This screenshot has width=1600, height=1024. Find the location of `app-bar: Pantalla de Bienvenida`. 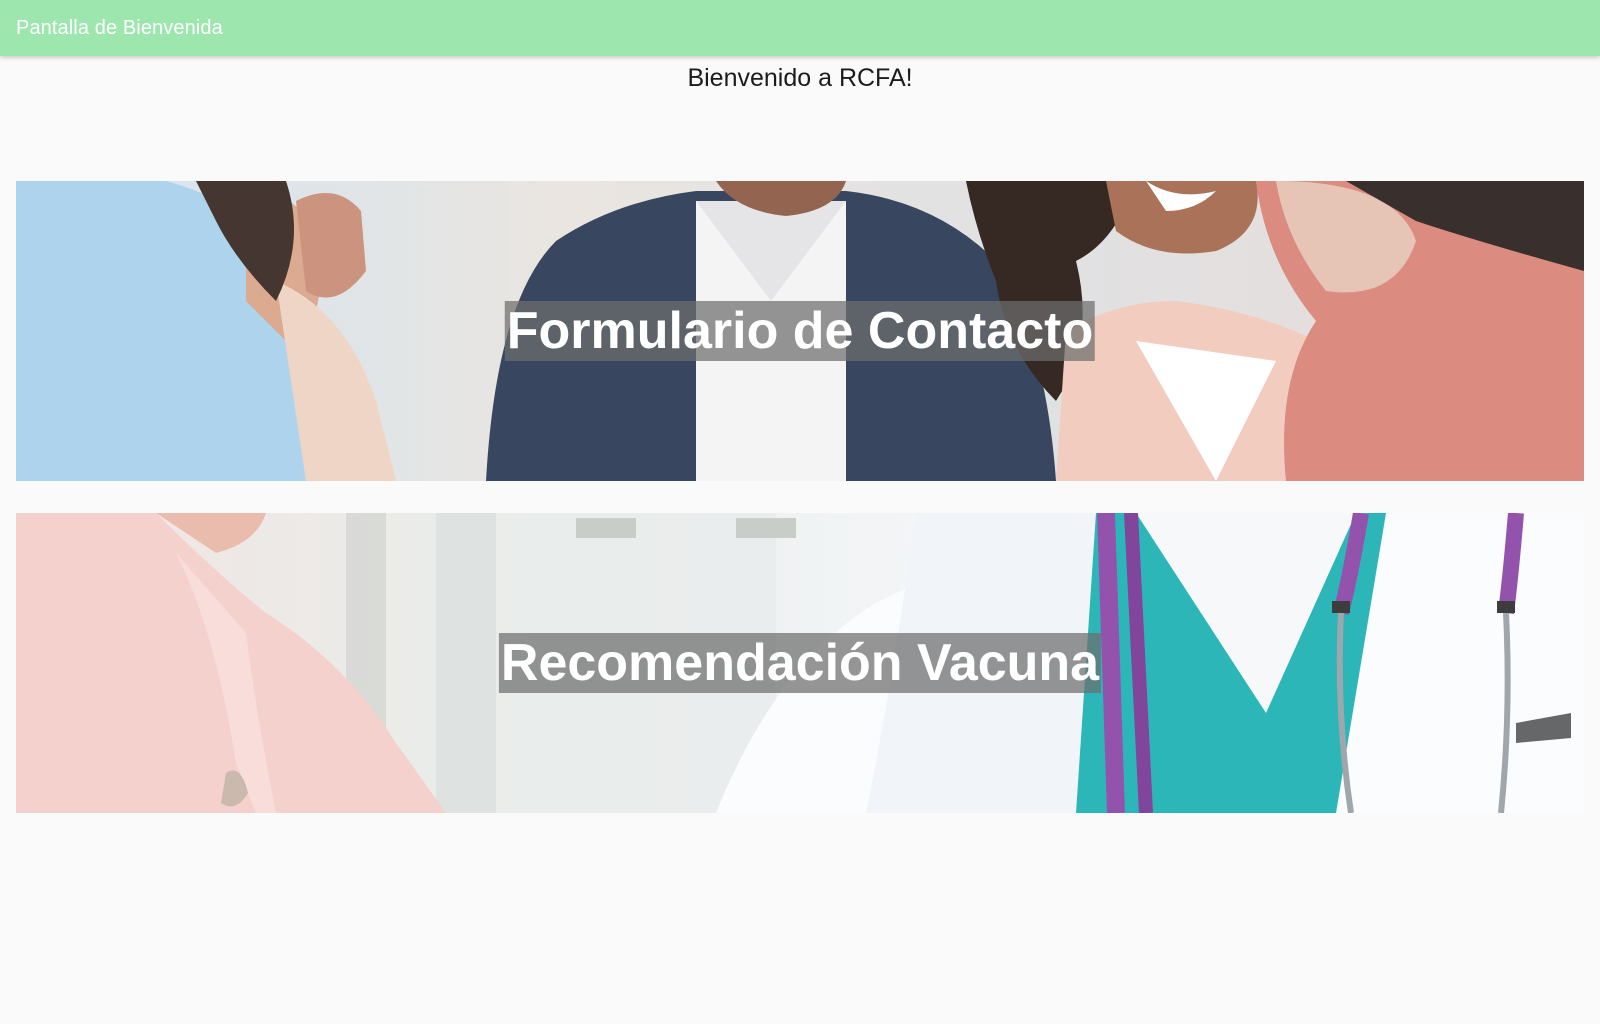

app-bar: Pantalla de Bienvenida is located at coordinates (800, 28).